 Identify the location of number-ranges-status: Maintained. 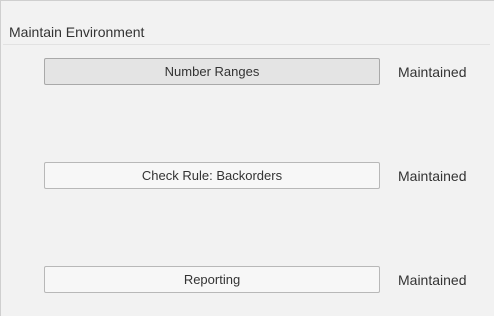
(432, 72).